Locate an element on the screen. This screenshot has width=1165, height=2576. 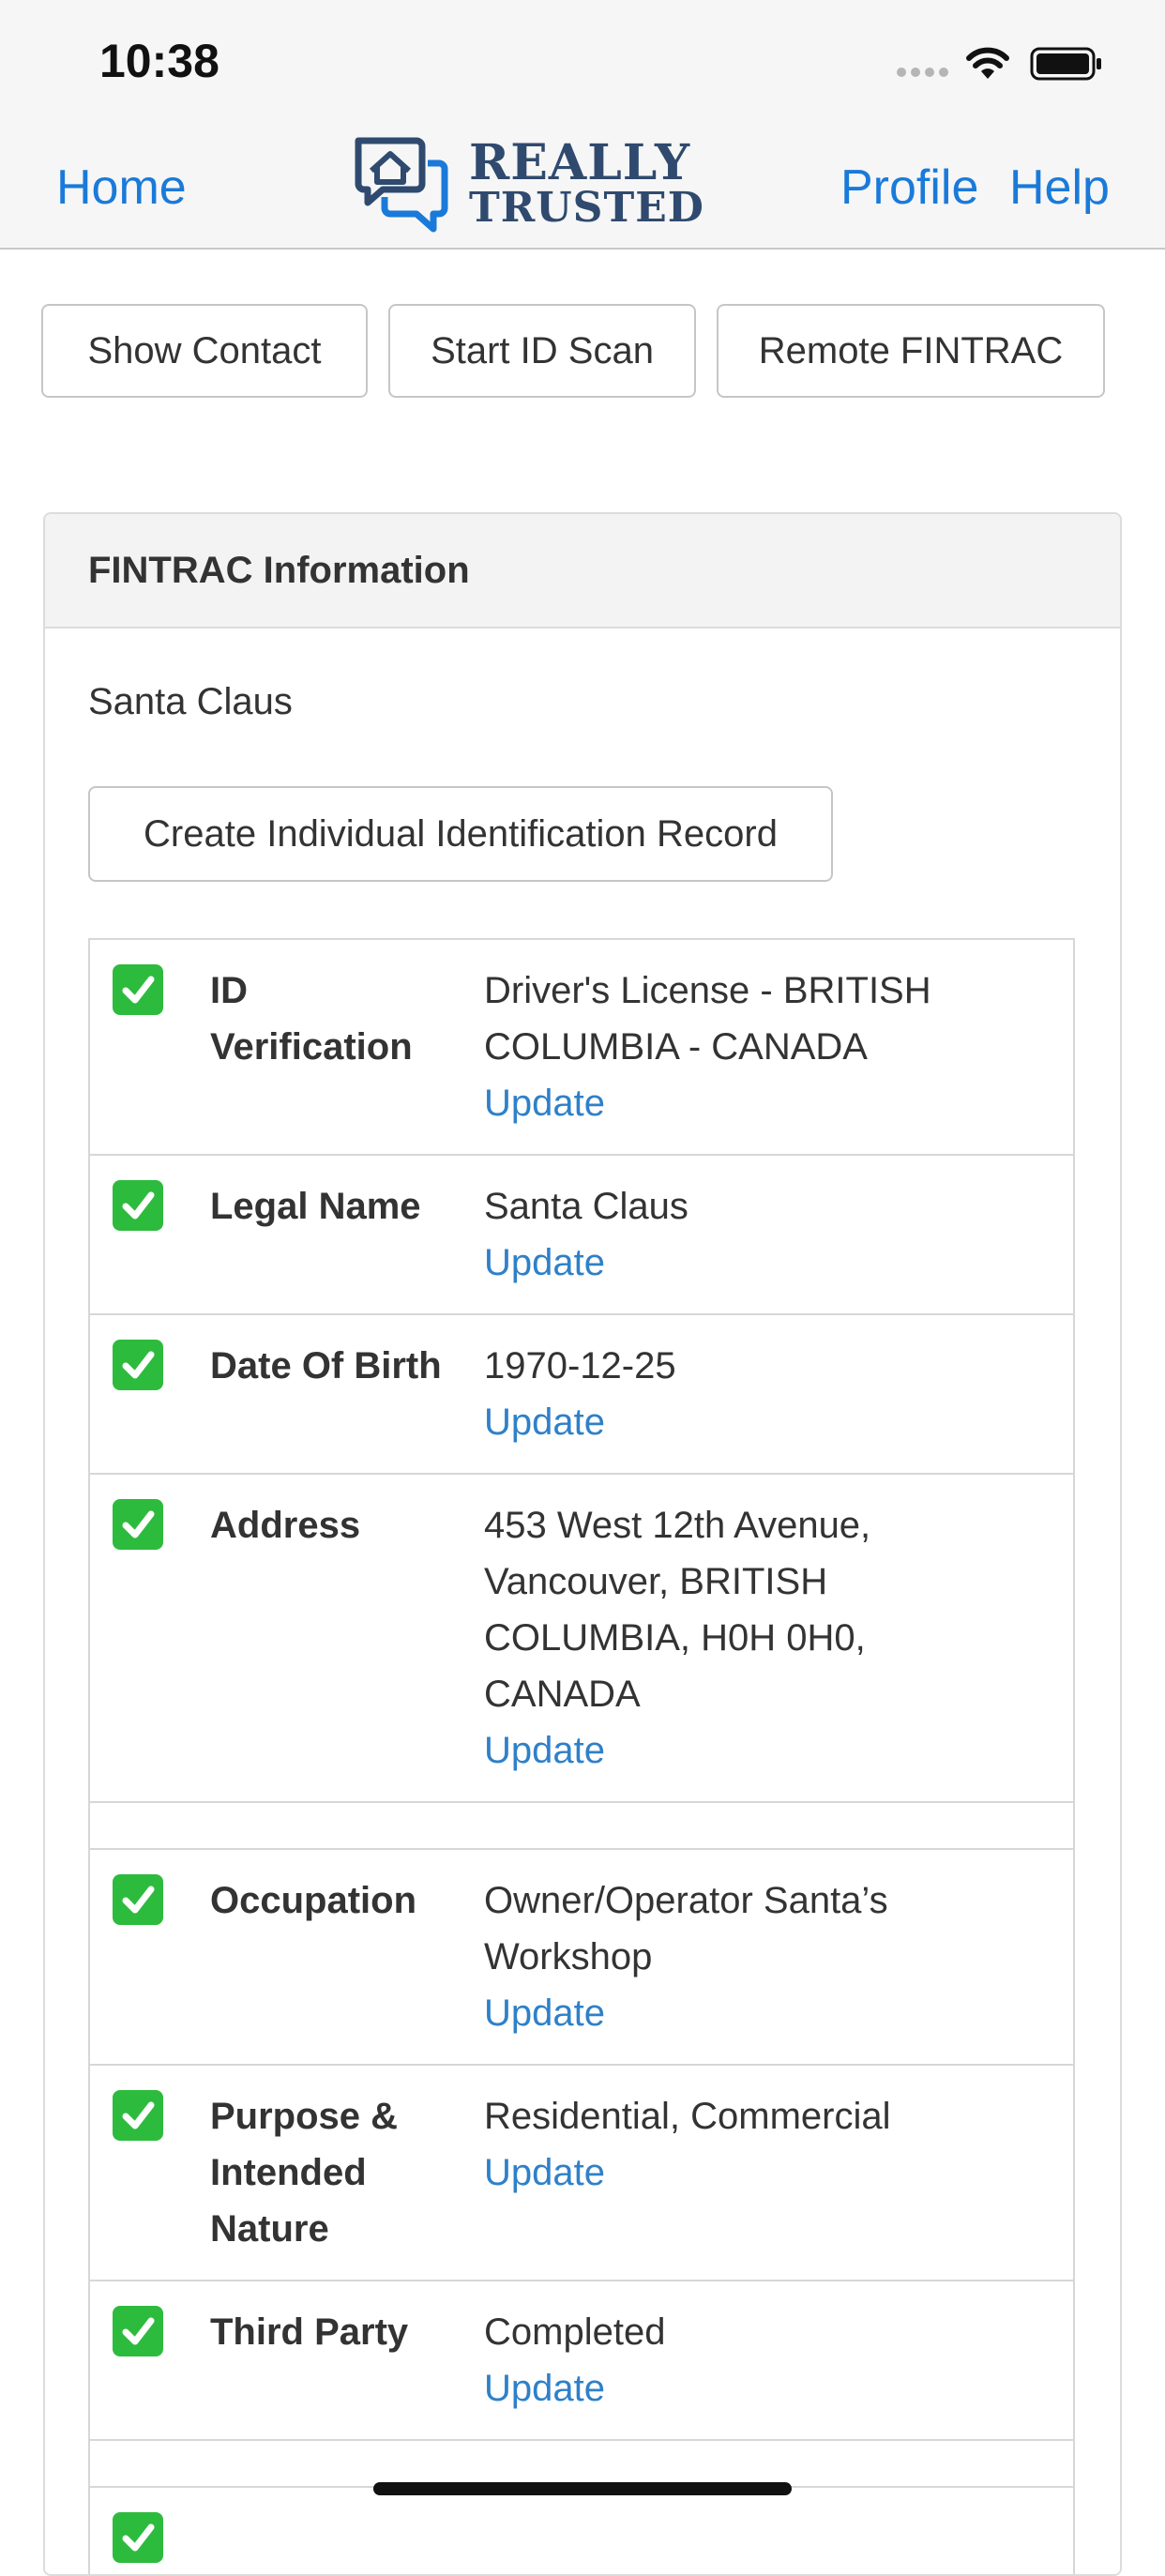
table-row: Date Of Birth 1970-12-25 Update is located at coordinates (581, 1394).